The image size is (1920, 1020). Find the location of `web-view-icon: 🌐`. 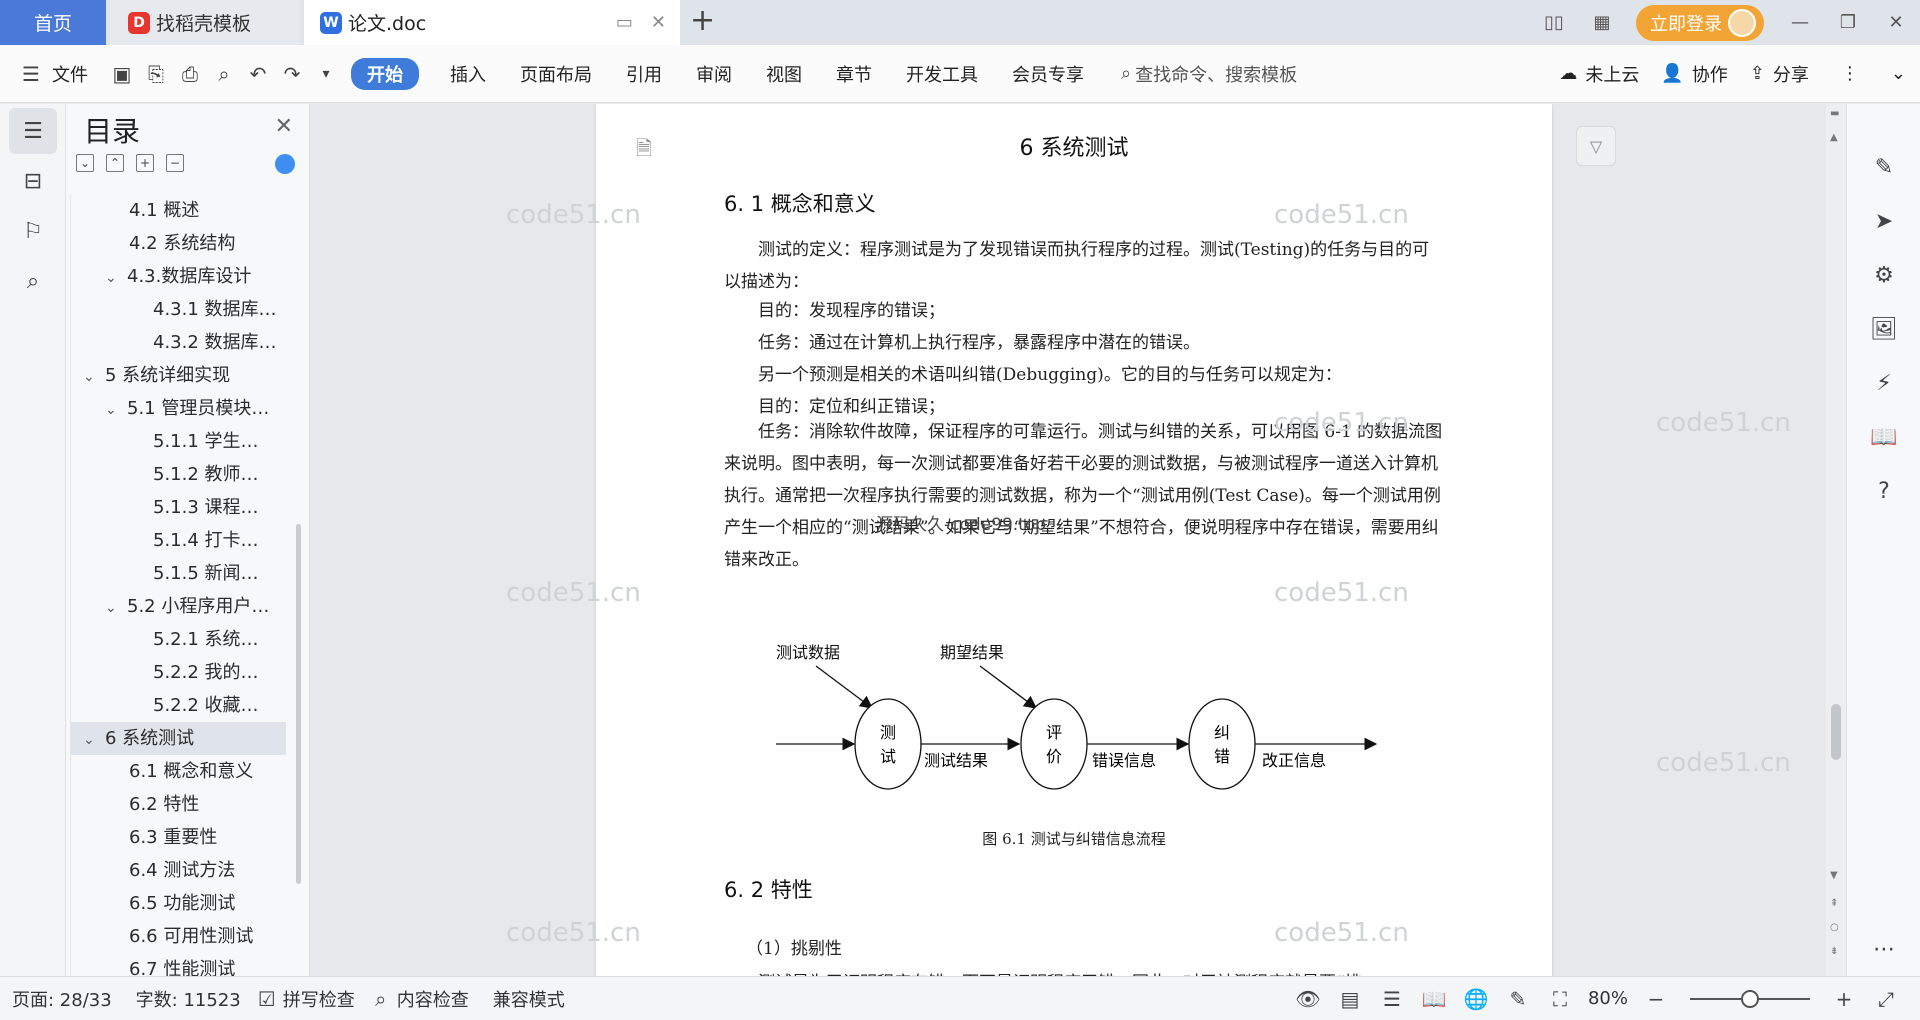

web-view-icon: 🌐 is located at coordinates (1476, 999).